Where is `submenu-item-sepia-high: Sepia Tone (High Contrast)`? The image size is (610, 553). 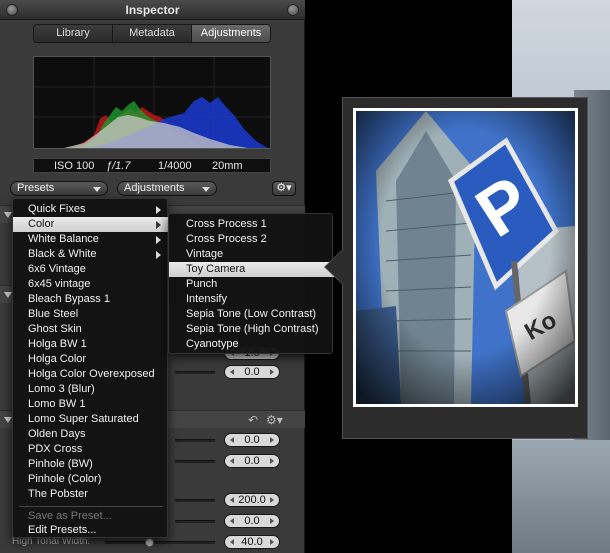 submenu-item-sepia-high: Sepia Tone (High Contrast) is located at coordinates (251, 329).